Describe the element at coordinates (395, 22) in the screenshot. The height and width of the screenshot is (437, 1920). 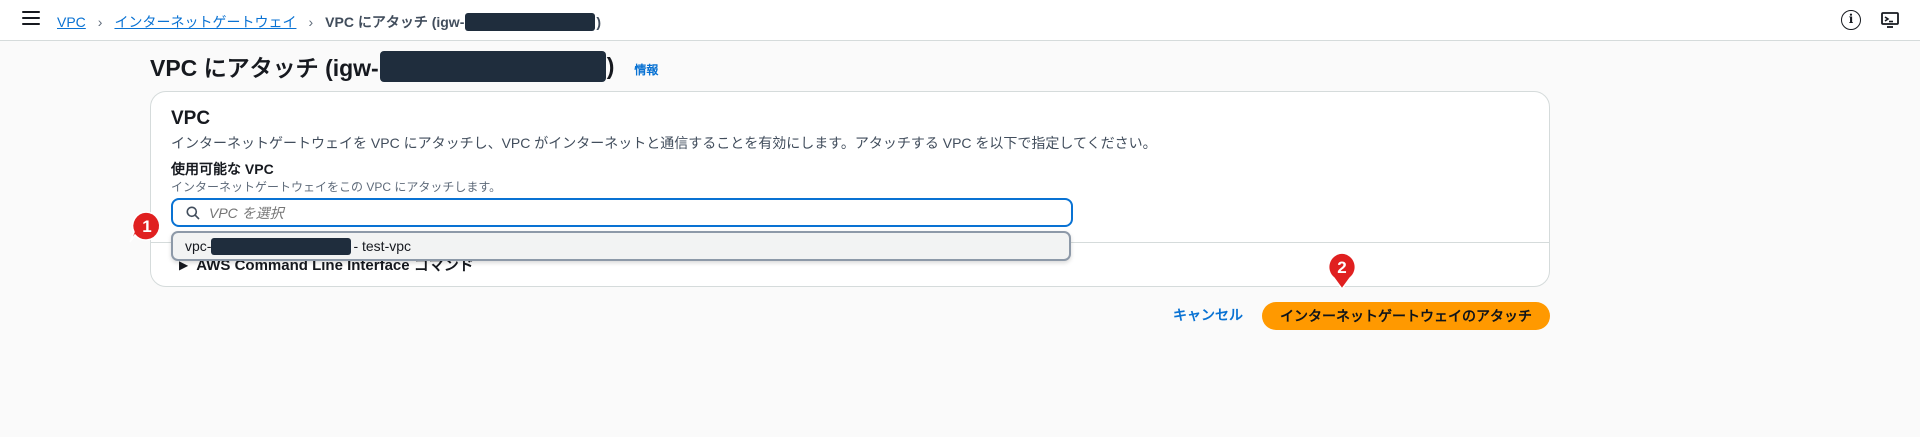
I see `breadcrumb-current-prefix: VPC にアタッチ (igw-` at that location.